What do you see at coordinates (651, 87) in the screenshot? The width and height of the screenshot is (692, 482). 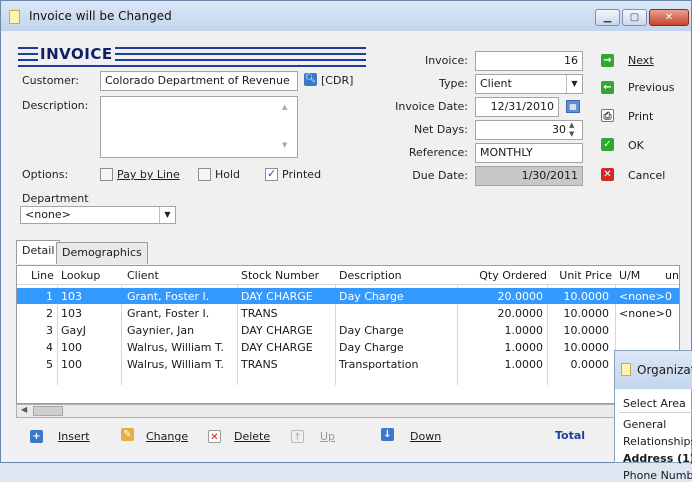 I see `previous-button: Previous` at bounding box center [651, 87].